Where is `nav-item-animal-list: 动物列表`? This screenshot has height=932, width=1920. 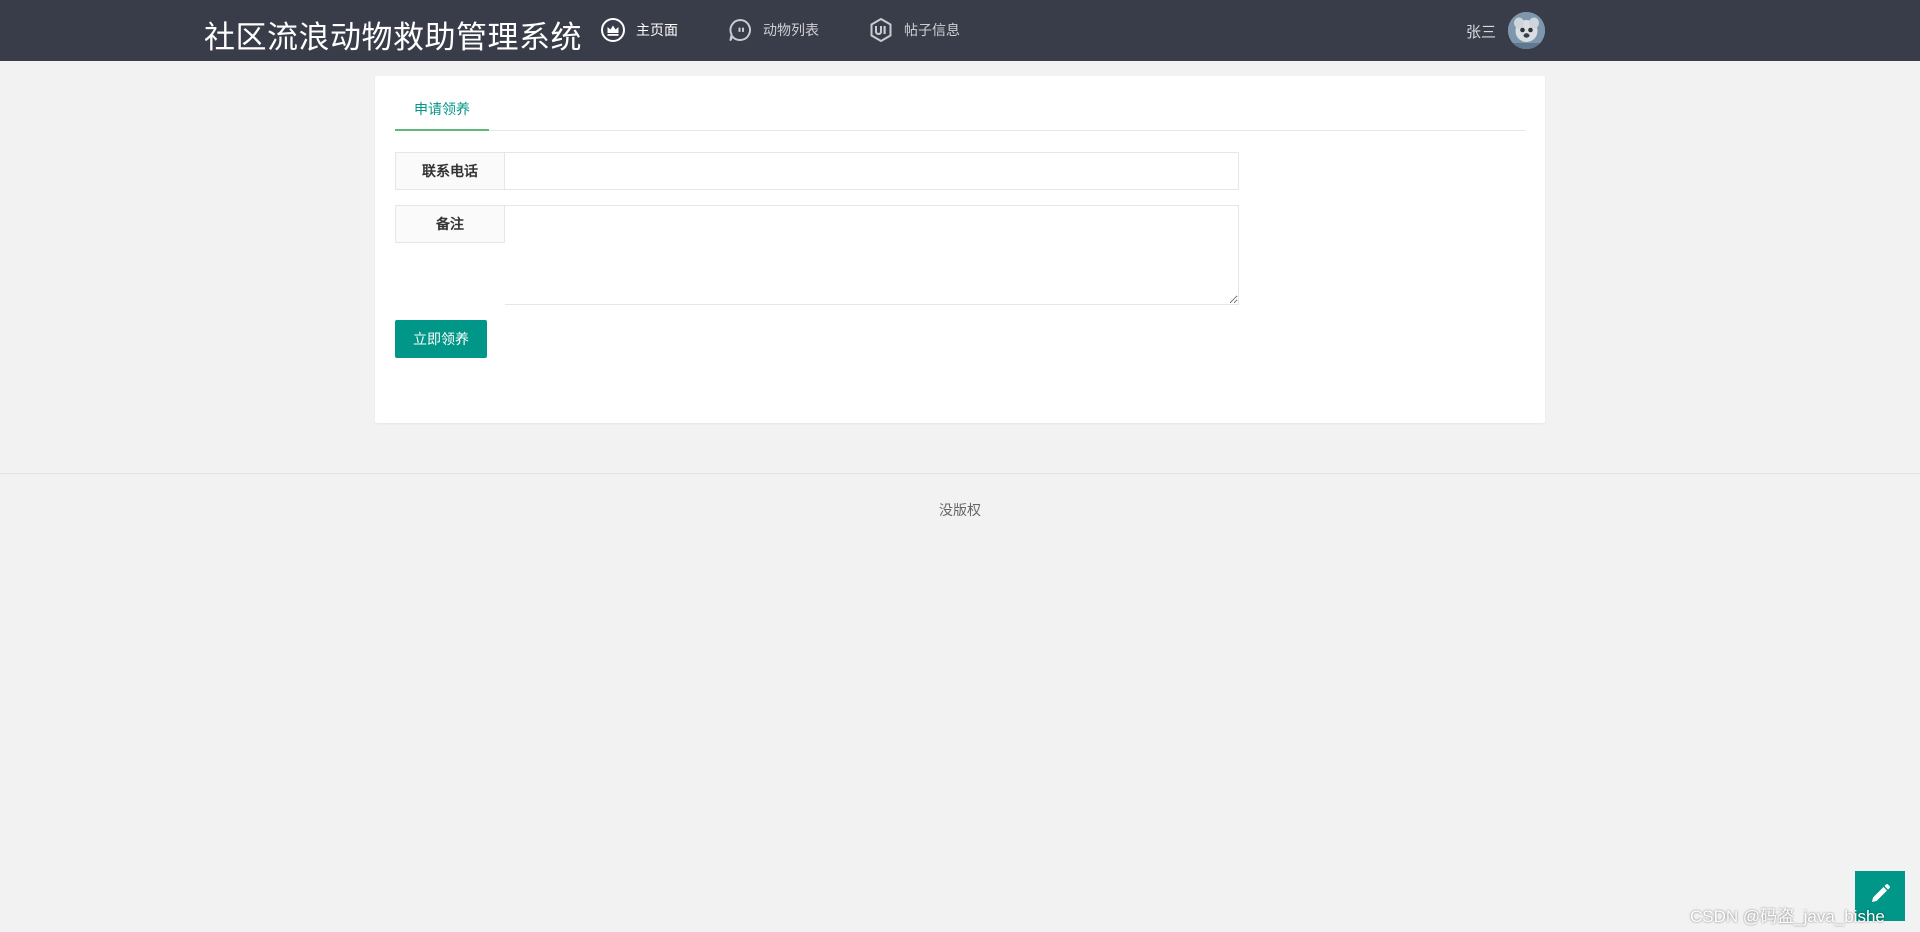 nav-item-animal-list: 动物列表 is located at coordinates (773, 30).